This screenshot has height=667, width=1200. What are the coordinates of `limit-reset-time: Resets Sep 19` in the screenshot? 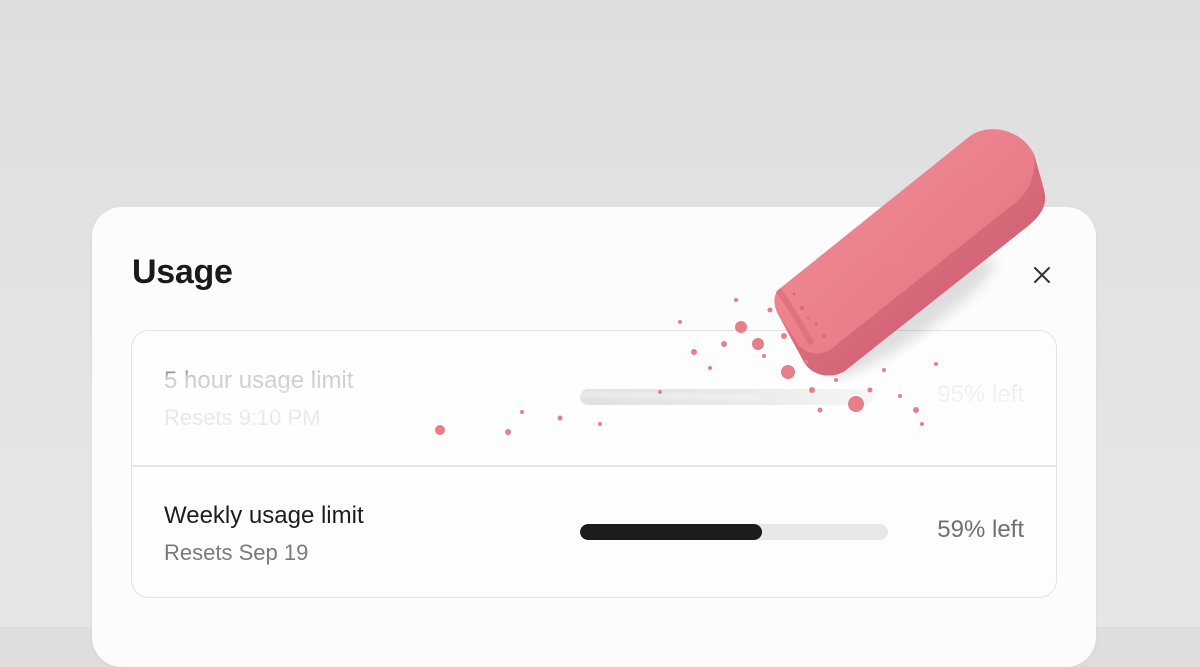 It's located at (236, 552).